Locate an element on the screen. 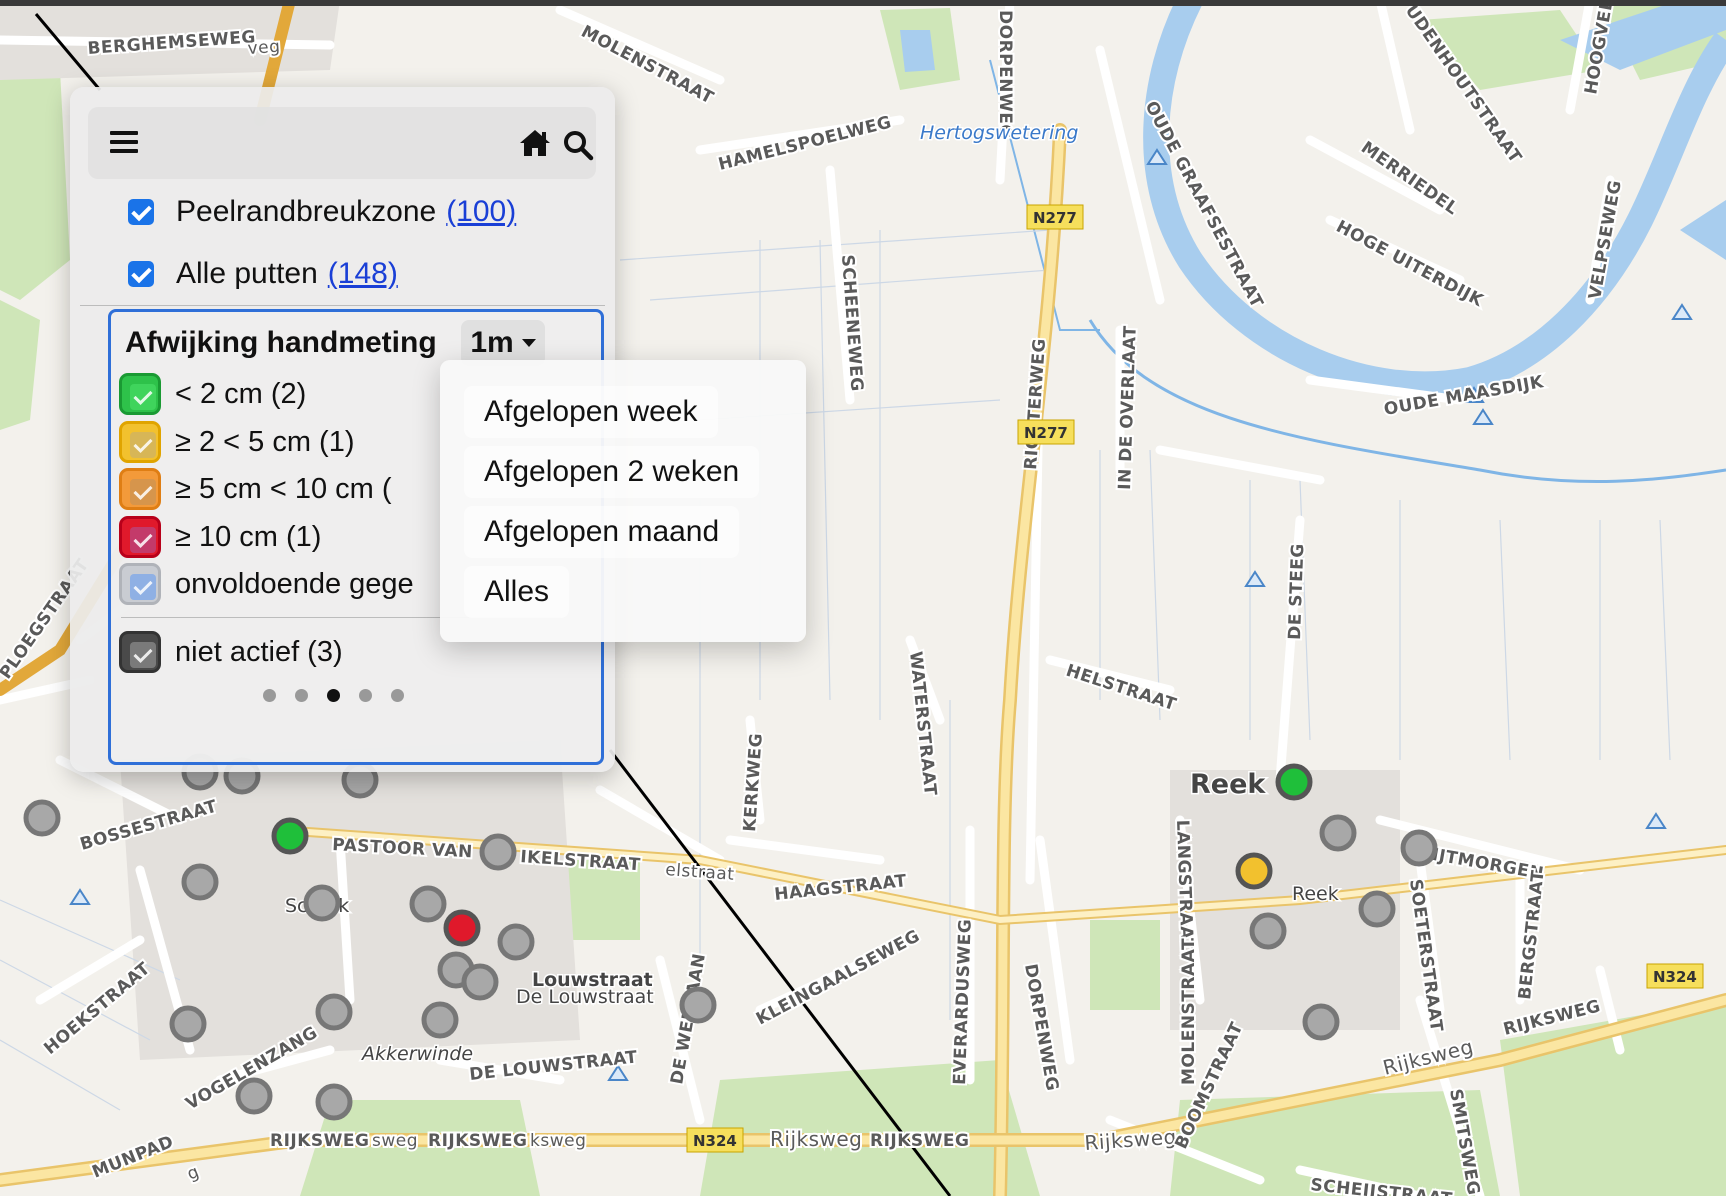 The height and width of the screenshot is (1196, 1726). legend-inactive-label: niet actief (3) is located at coordinates (259, 651).